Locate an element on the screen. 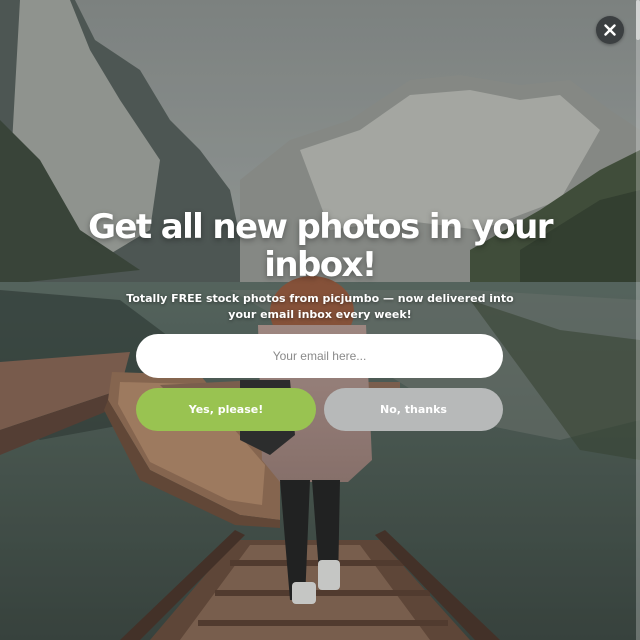 Image resolution: width=640 pixels, height=640 pixels. yes-please-button: Yes, please! is located at coordinates (226, 409).